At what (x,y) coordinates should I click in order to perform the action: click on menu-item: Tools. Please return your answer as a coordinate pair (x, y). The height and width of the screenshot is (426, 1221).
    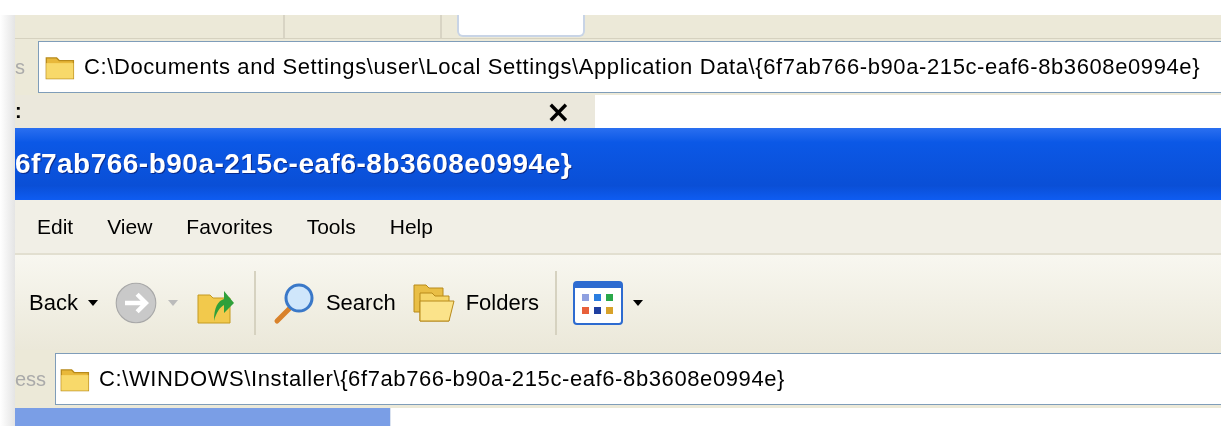
    Looking at the image, I should click on (331, 226).